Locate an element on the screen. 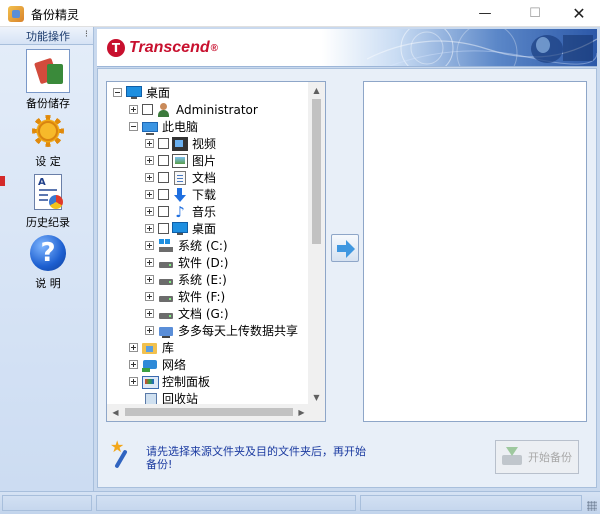 Image resolution: width=600 pixels, height=514 pixels. edge-artifact is located at coordinates (2, 181).